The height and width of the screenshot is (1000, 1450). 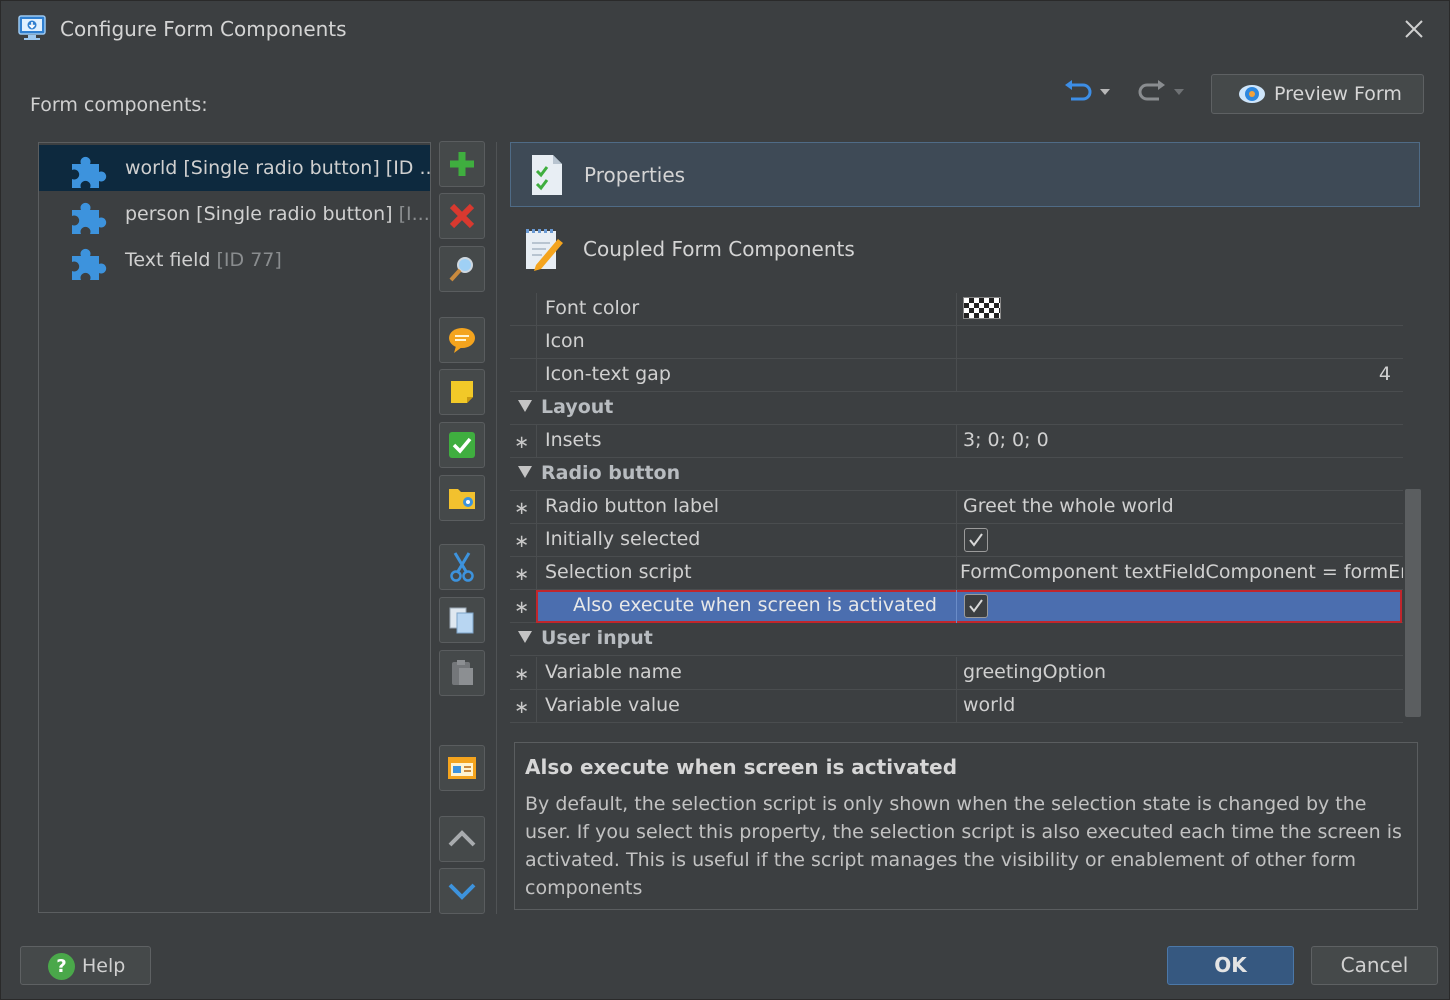 What do you see at coordinates (171, 260) in the screenshot?
I see `component-name: Text field` at bounding box center [171, 260].